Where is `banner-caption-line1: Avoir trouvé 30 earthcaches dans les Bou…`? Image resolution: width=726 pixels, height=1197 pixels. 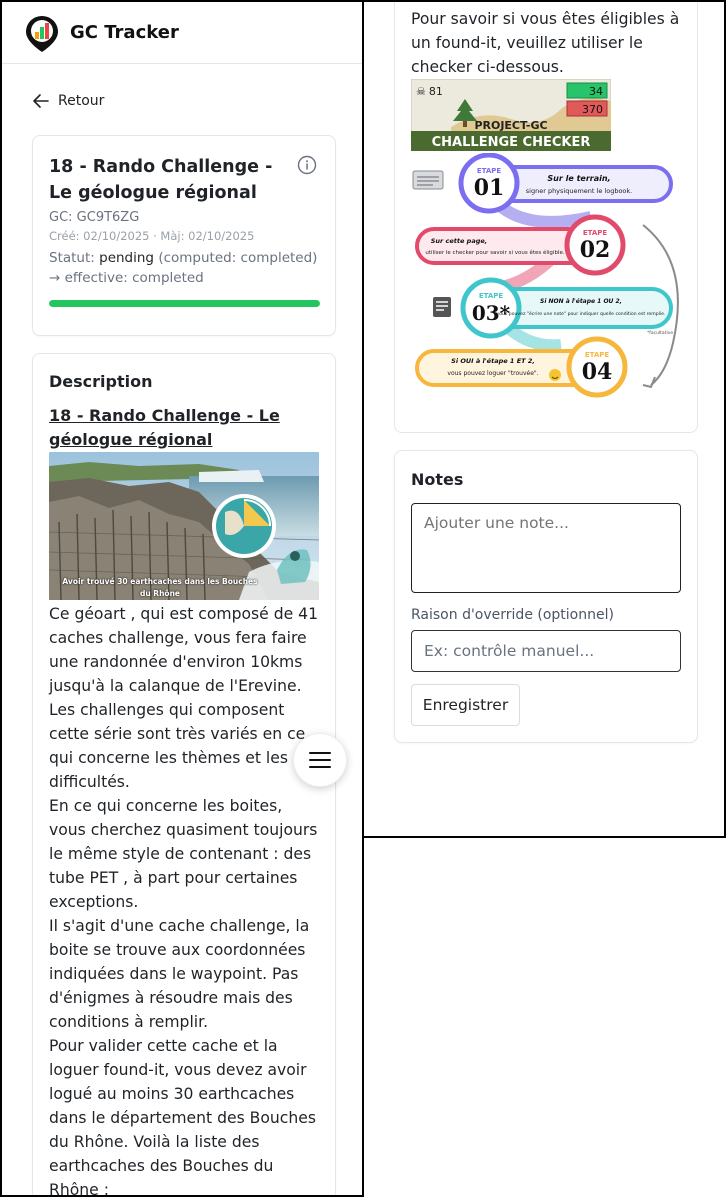 banner-caption-line1: Avoir trouvé 30 earthcaches dans les Bou… is located at coordinates (160, 581).